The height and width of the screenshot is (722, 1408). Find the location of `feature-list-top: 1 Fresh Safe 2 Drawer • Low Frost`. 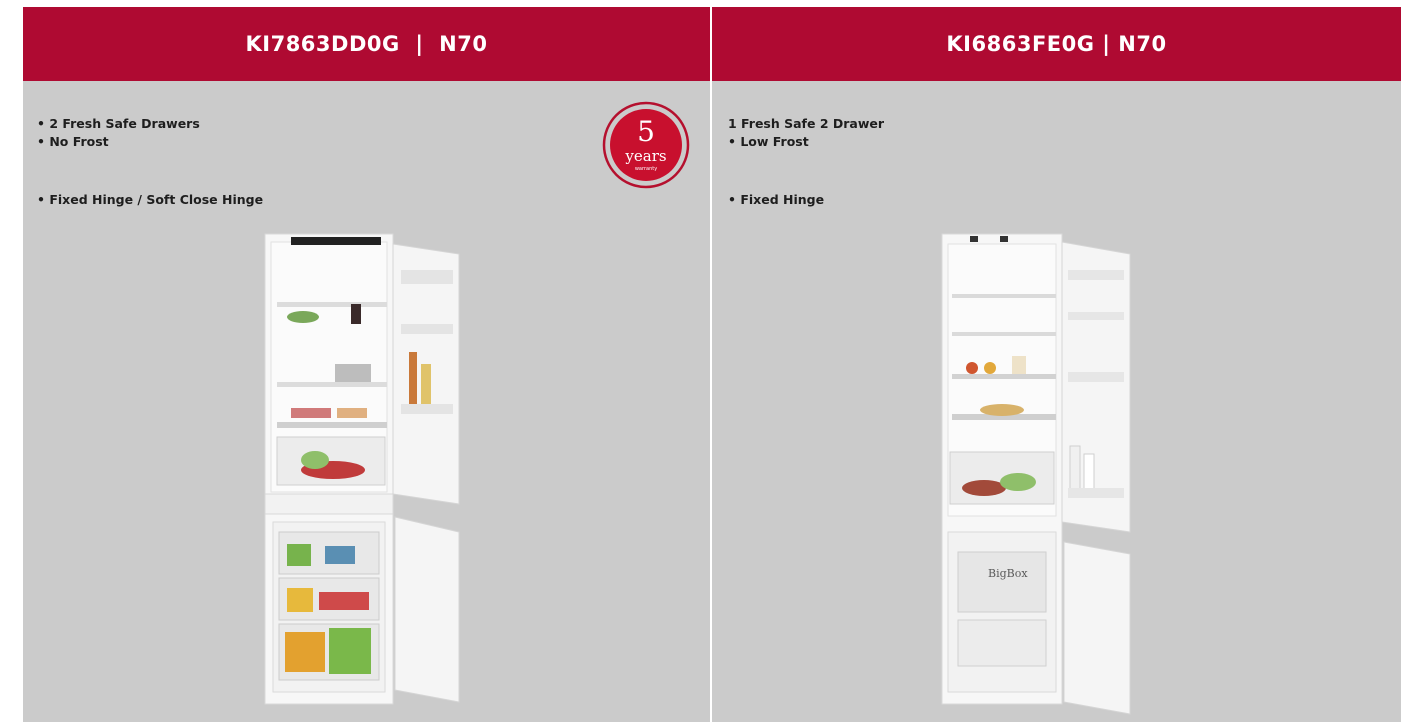

feature-list-top: 1 Fresh Safe 2 Drawer • Low Frost is located at coordinates (806, 133).